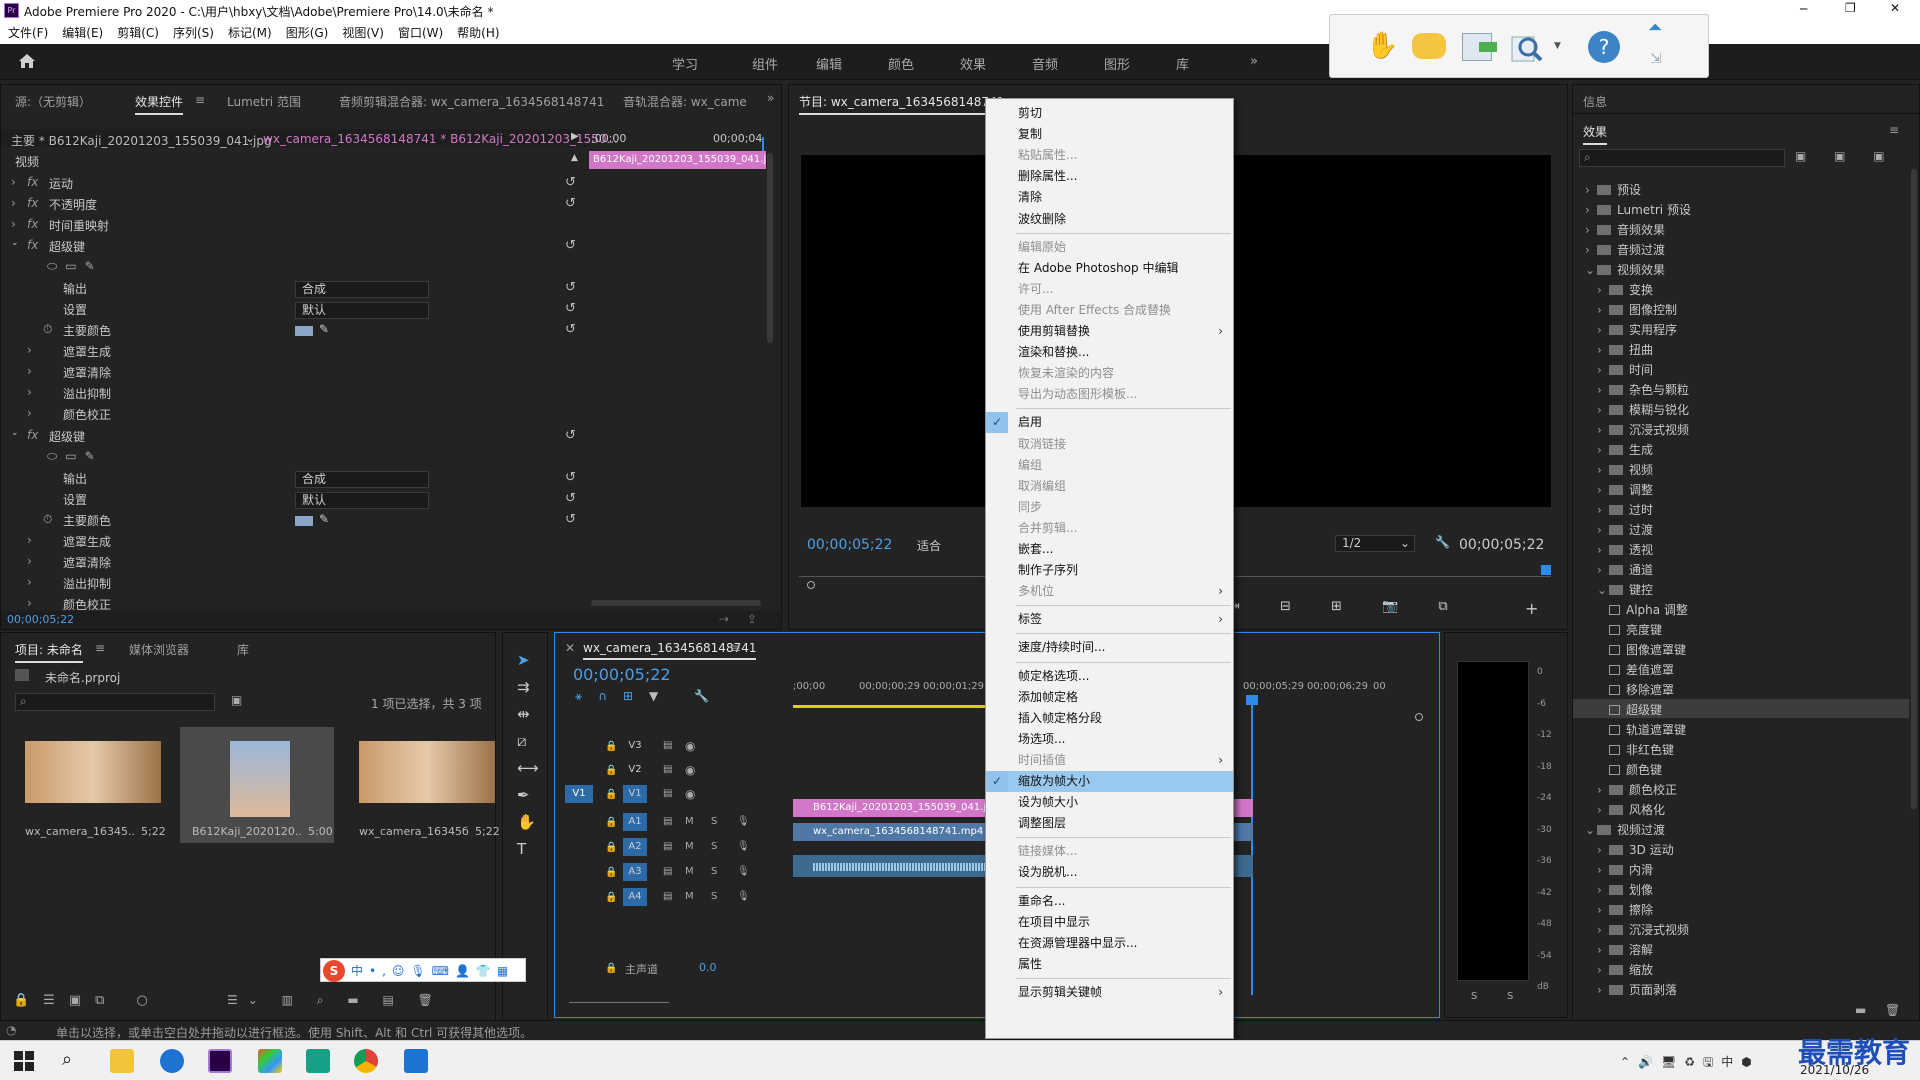 The width and height of the screenshot is (1920, 1080). What do you see at coordinates (87, 522) in the screenshot?
I see `ec-key-color: 主要颜色` at bounding box center [87, 522].